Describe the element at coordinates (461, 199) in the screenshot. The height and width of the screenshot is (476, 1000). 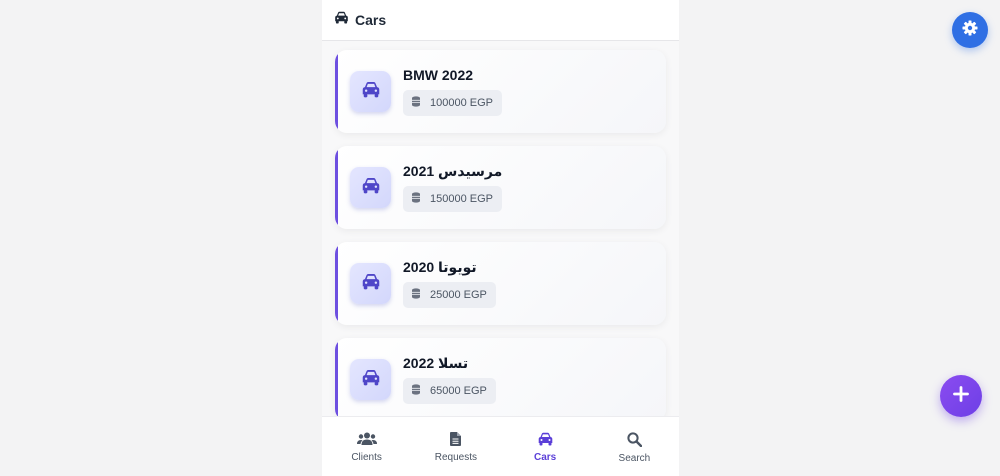
I see `car-price: 150000 EGP` at that location.